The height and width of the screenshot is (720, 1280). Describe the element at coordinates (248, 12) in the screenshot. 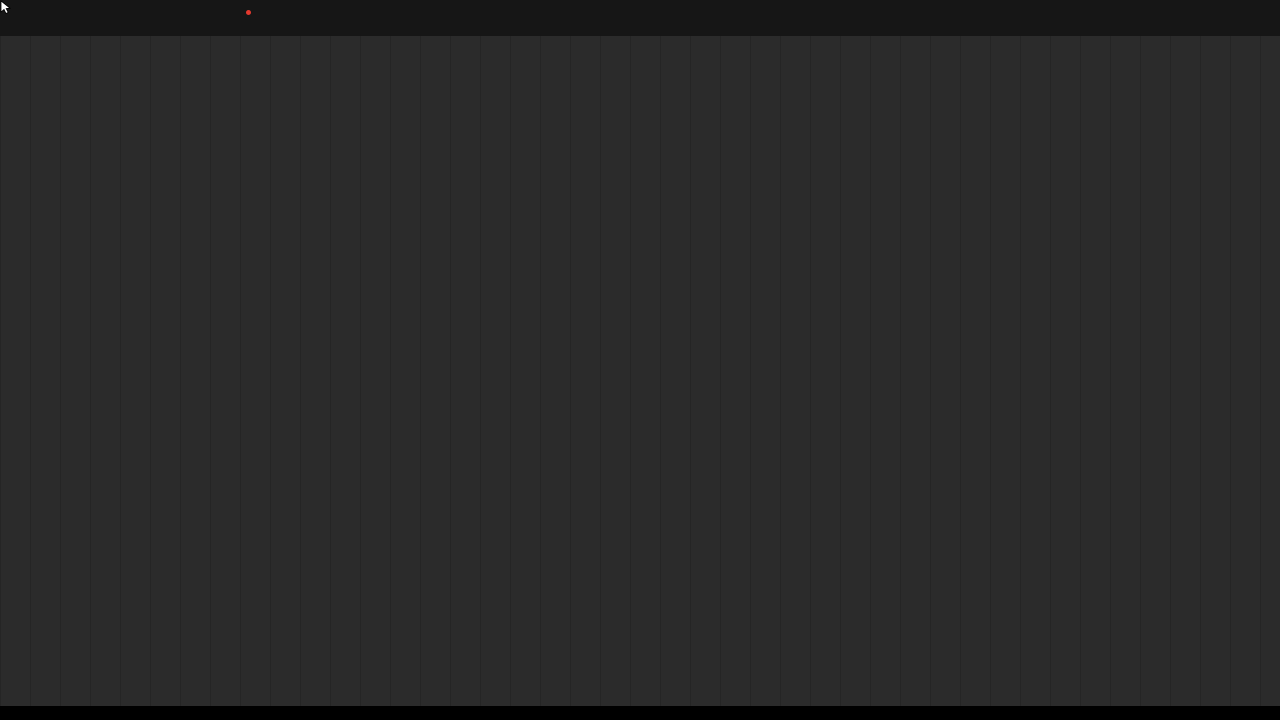

I see `notification-dot` at that location.